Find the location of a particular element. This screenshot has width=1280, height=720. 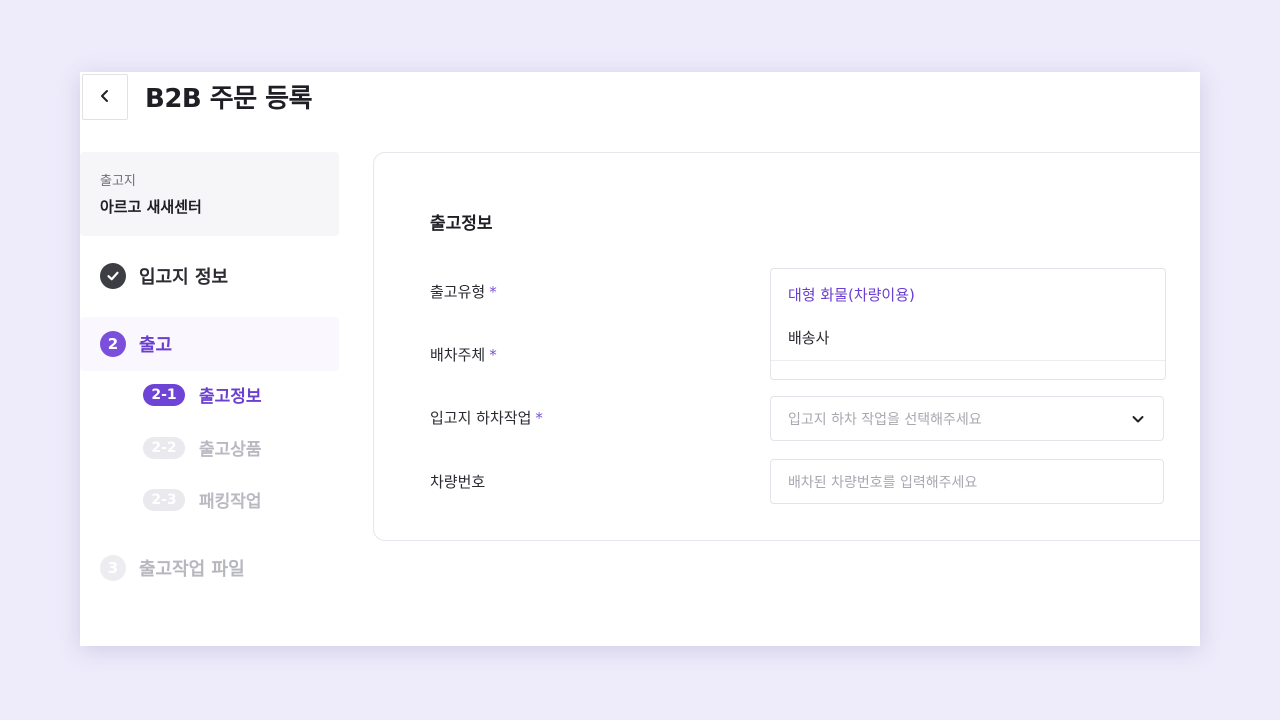

substep-outbound-info: 2-1 출고정보 is located at coordinates (202, 394).